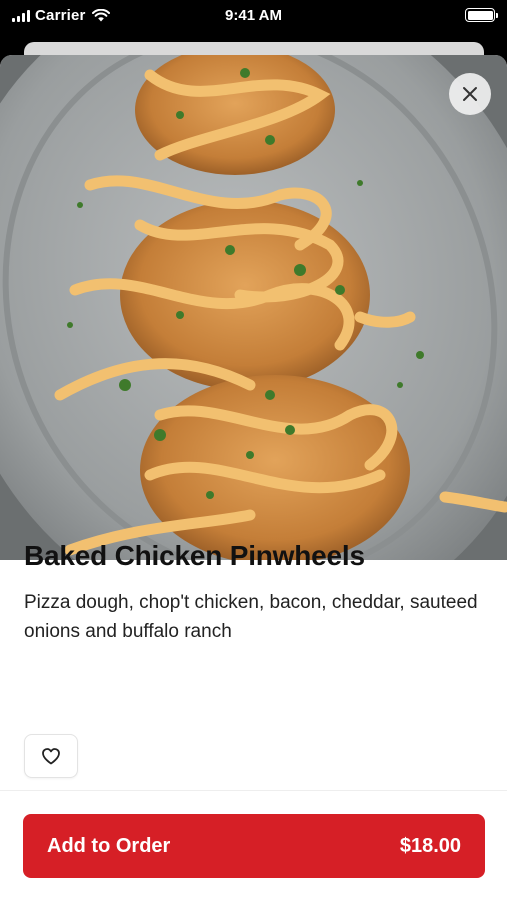 The width and height of the screenshot is (507, 900). Describe the element at coordinates (253, 790) in the screenshot. I see `footer-divider` at that location.